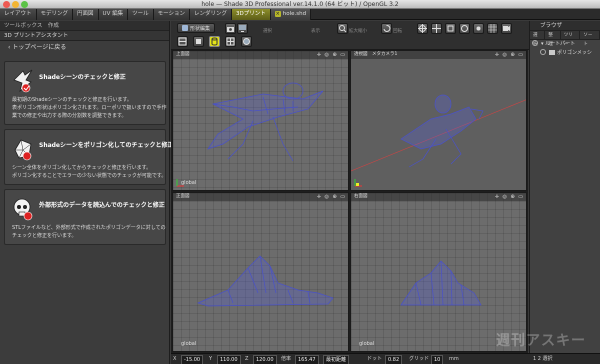  What do you see at coordinates (565, 53) in the screenshot?
I see `tree-item-mesh: ポリゴンメッシ` at bounding box center [565, 53].